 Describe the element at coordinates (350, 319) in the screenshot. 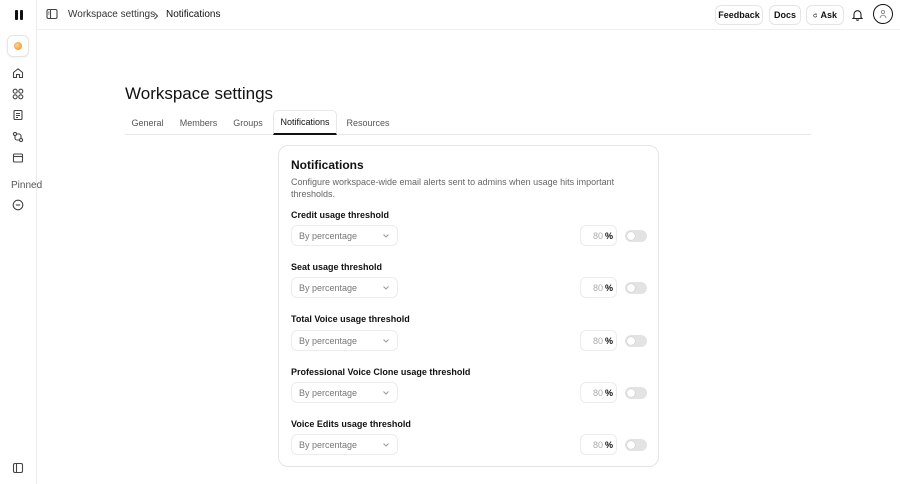

I see `threshold-label: Total Voice usage threshold` at that location.